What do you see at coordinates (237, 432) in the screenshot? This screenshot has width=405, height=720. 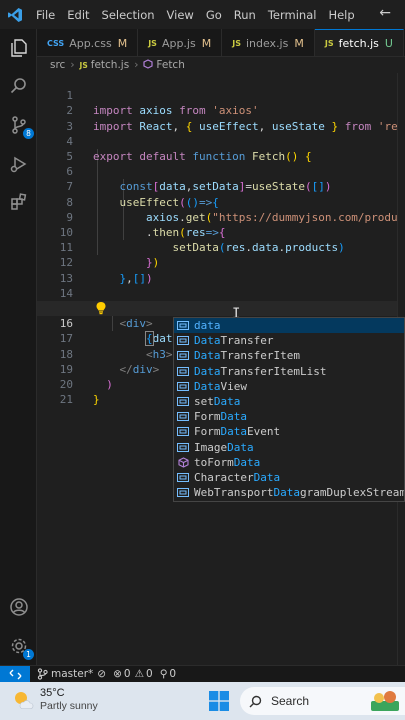 I see `suggestion-label: FormDataEvent` at bounding box center [237, 432].